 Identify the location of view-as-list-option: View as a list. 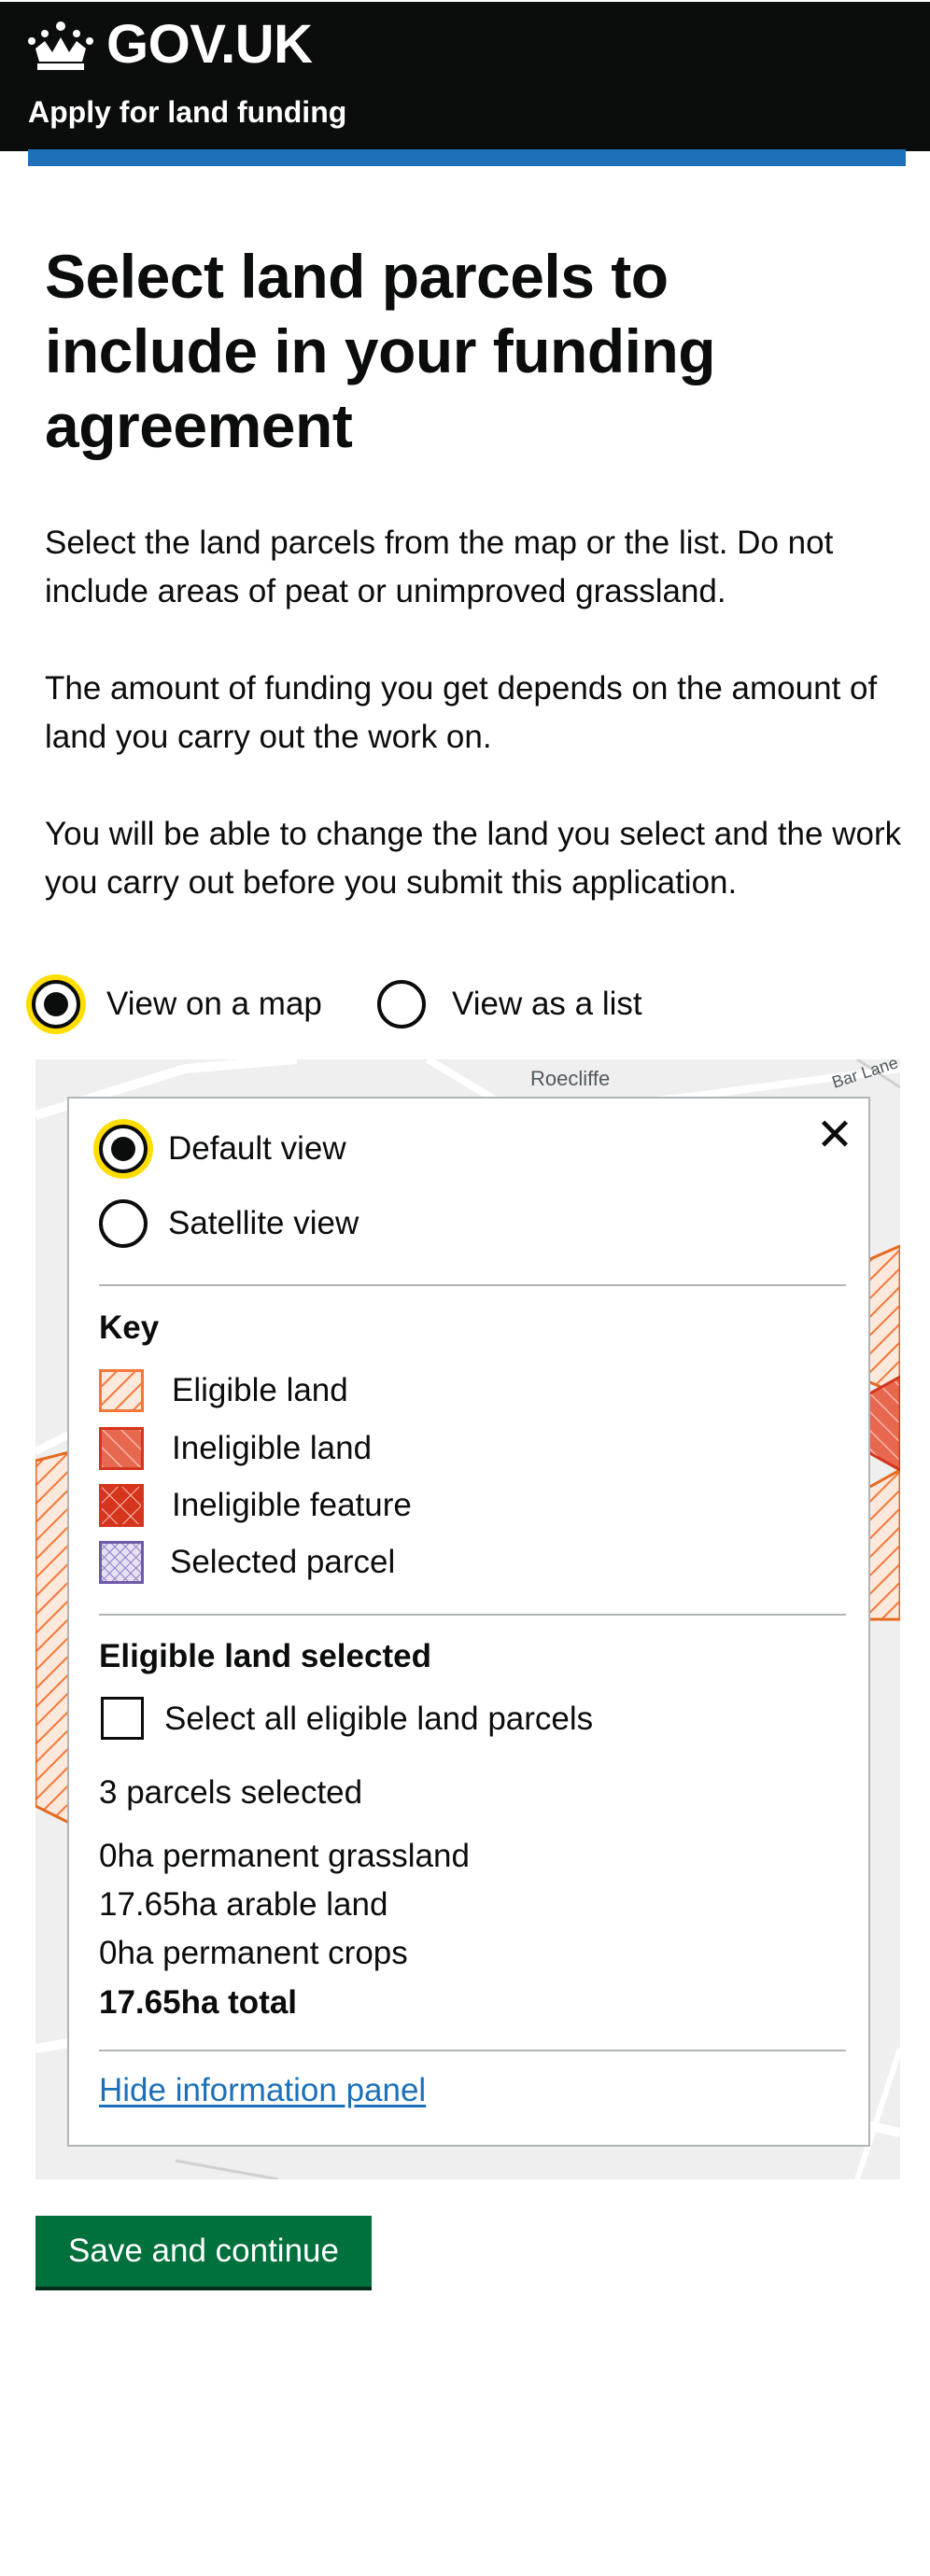
(510, 1004).